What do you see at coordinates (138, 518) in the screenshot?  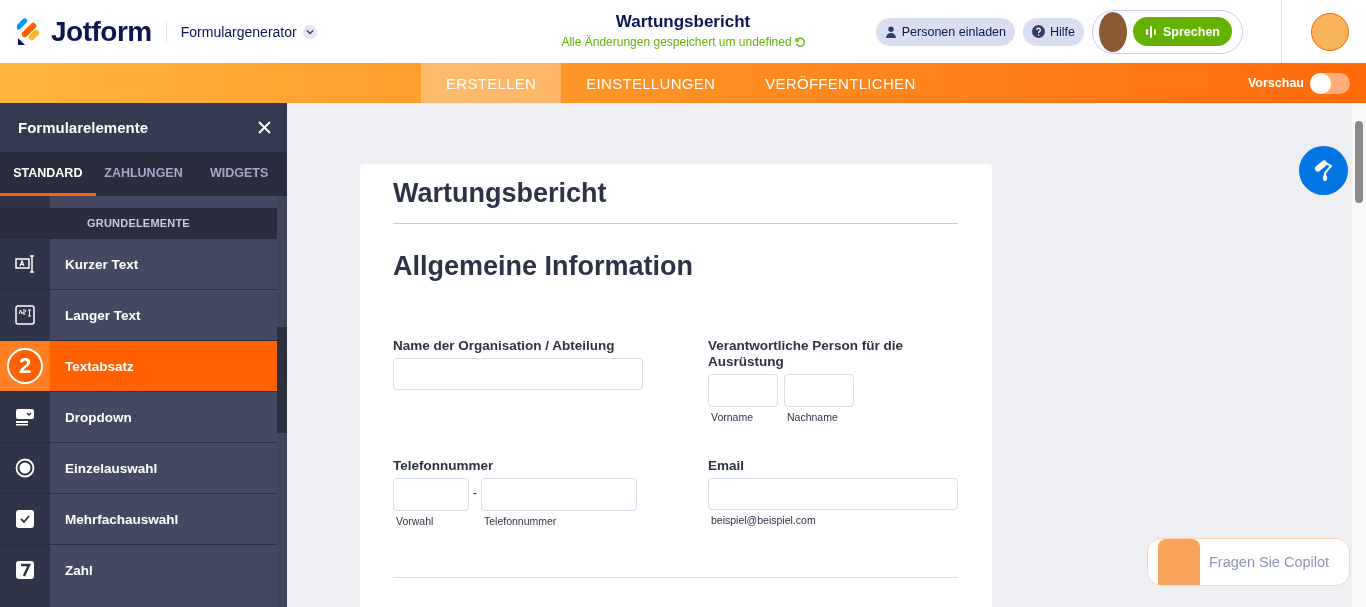 I see `element-item: Mehrfachauswahl` at bounding box center [138, 518].